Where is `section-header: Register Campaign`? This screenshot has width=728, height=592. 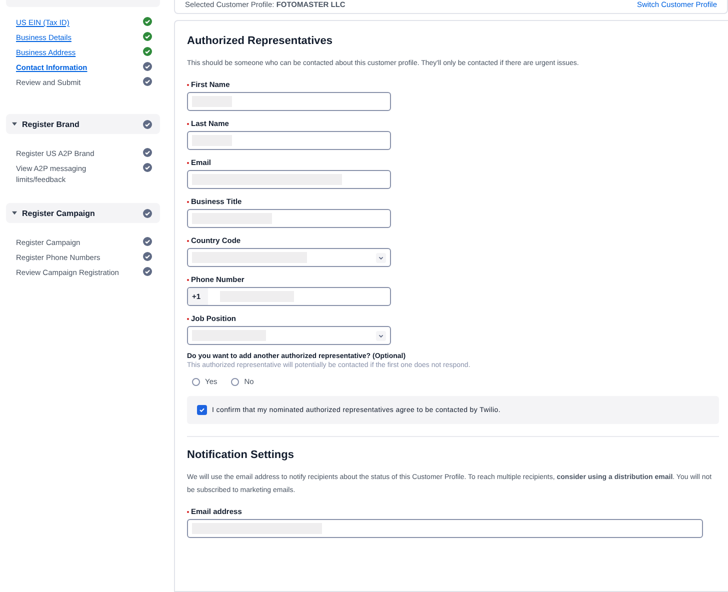
section-header: Register Campaign is located at coordinates (83, 213).